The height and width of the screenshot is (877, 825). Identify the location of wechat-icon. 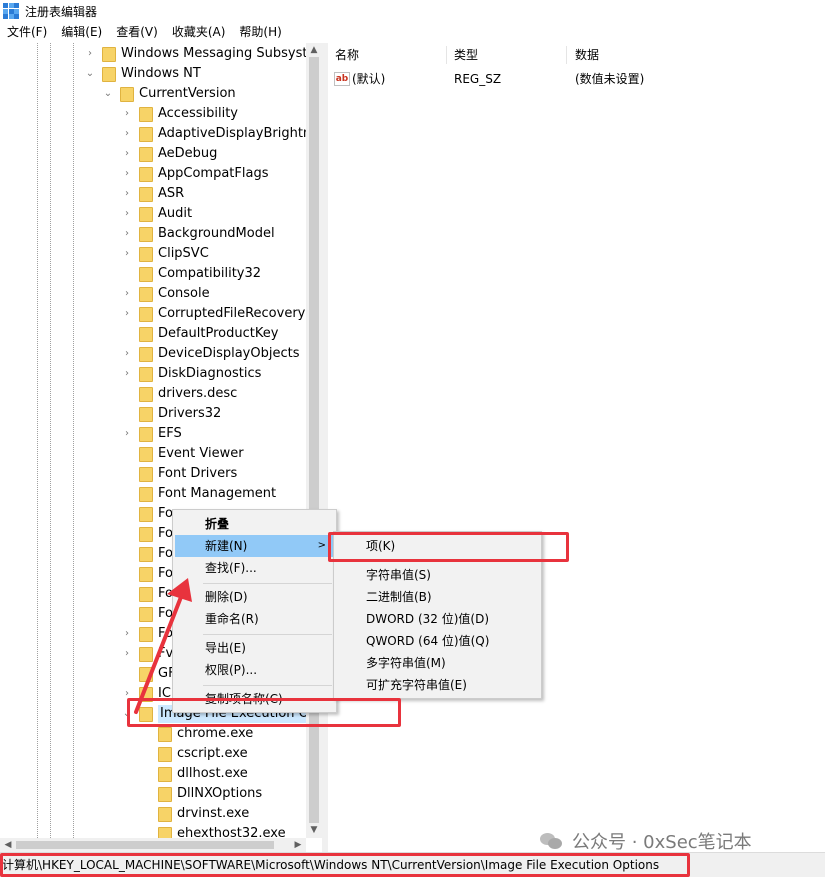
(552, 841).